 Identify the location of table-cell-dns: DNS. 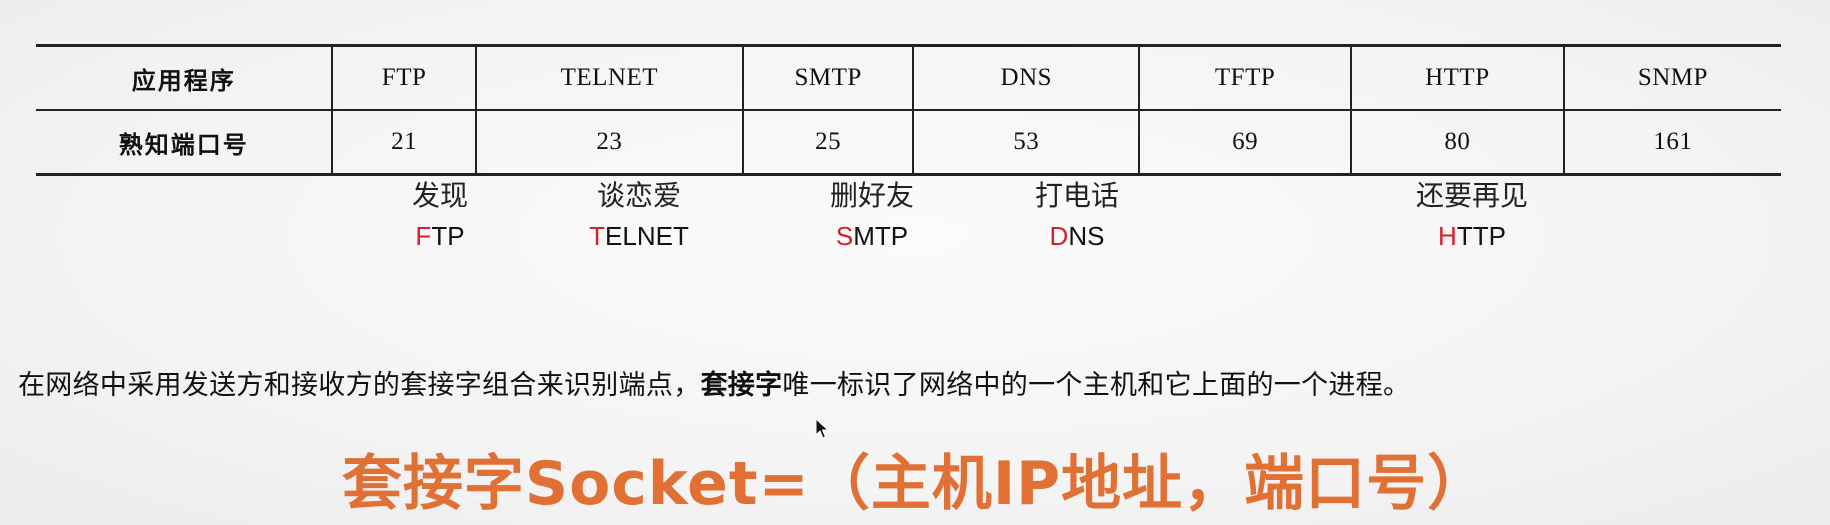
(1026, 77).